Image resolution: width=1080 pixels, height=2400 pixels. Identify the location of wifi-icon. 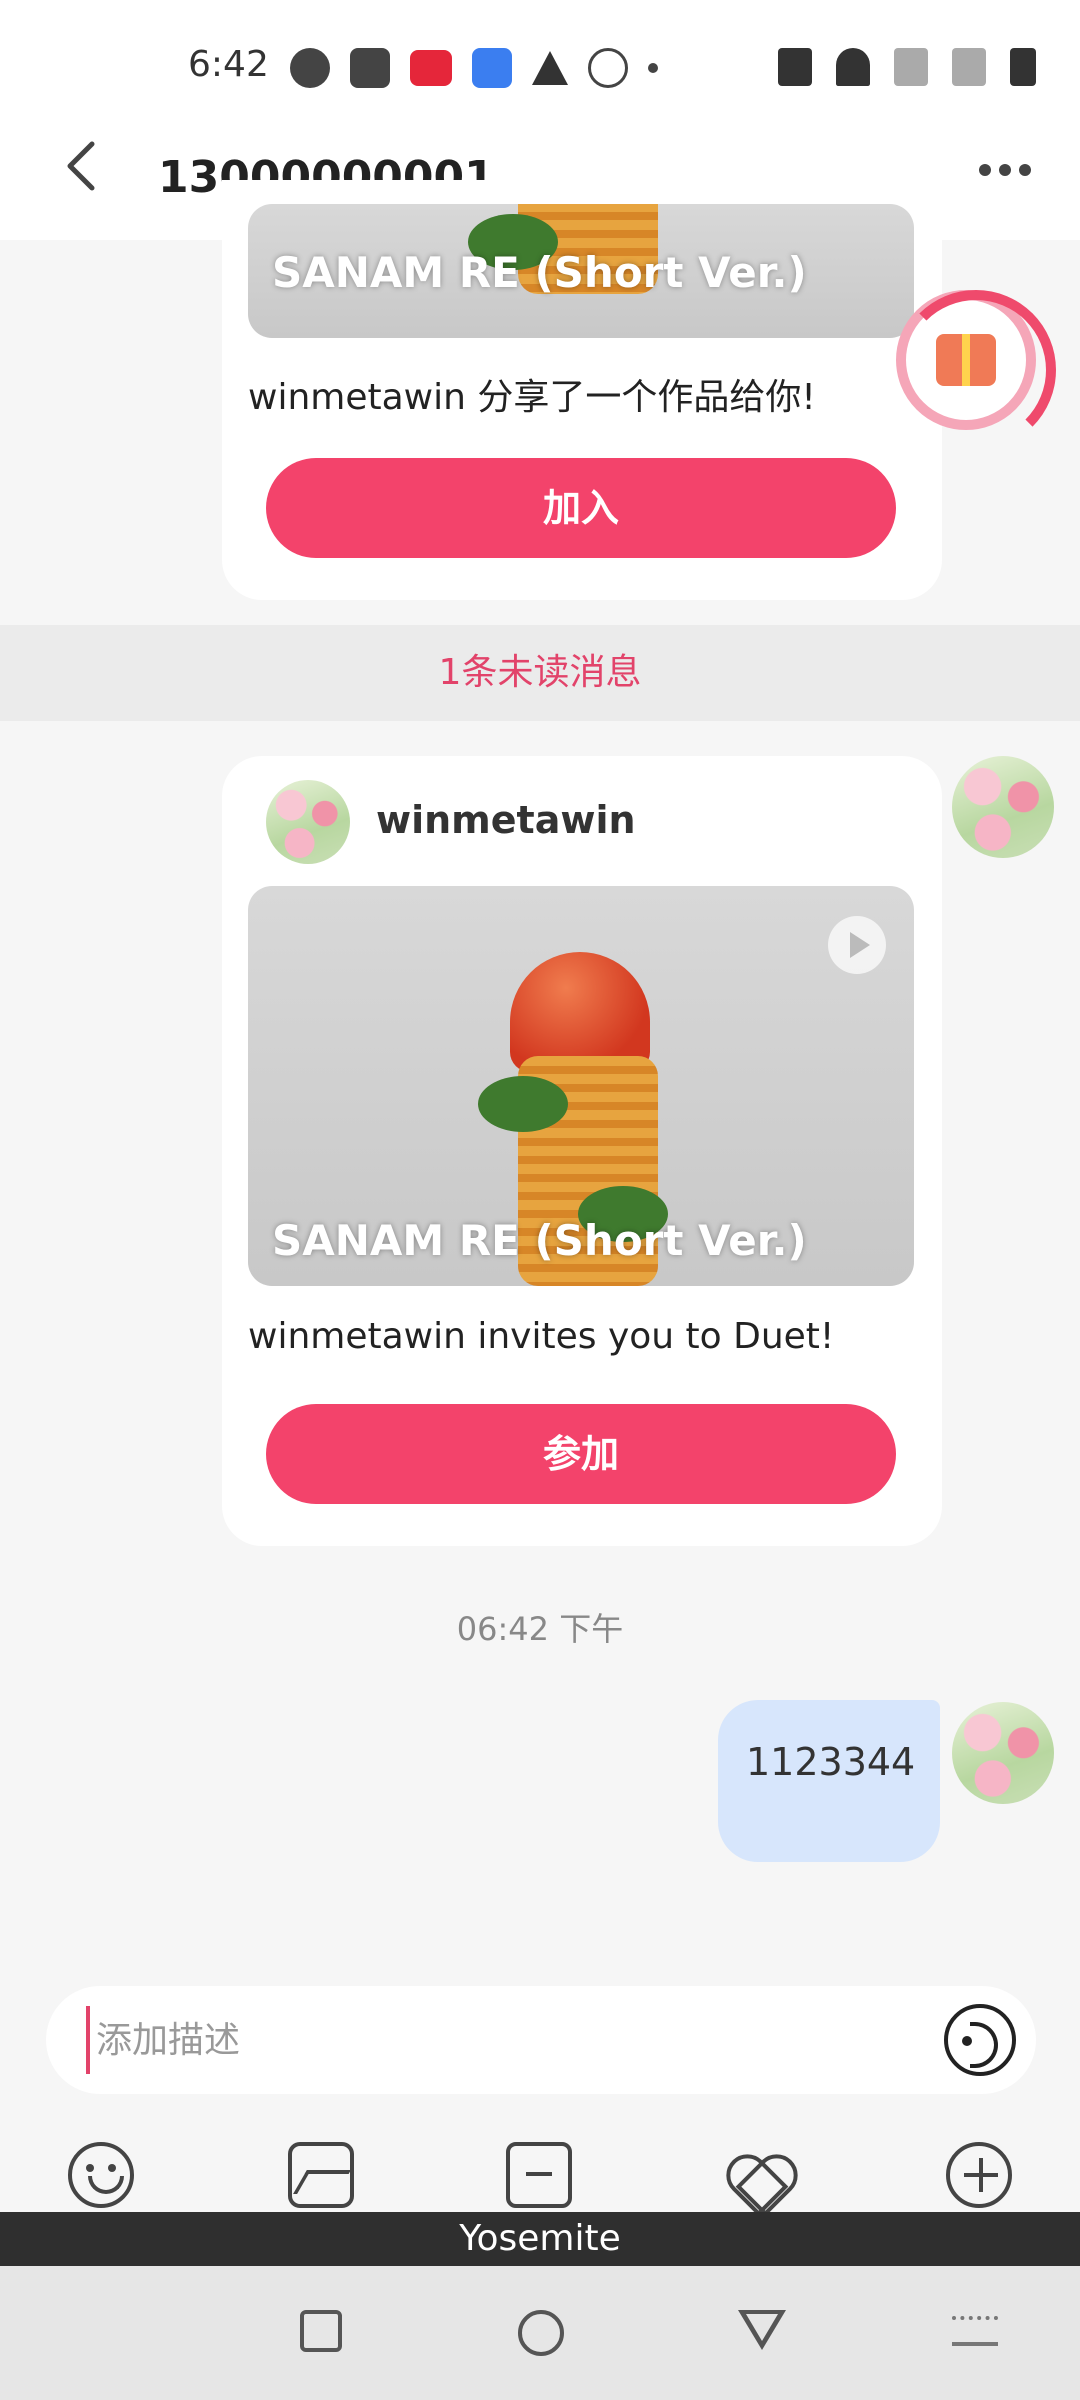
(853, 67).